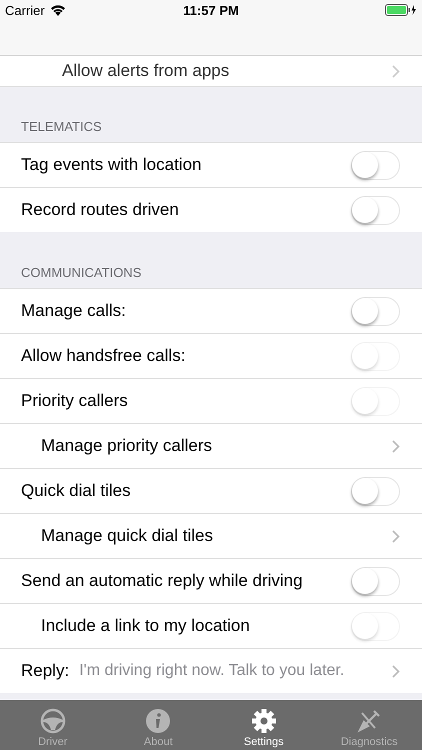 This screenshot has width=422, height=750. I want to click on tab-item: Settings, so click(263, 725).